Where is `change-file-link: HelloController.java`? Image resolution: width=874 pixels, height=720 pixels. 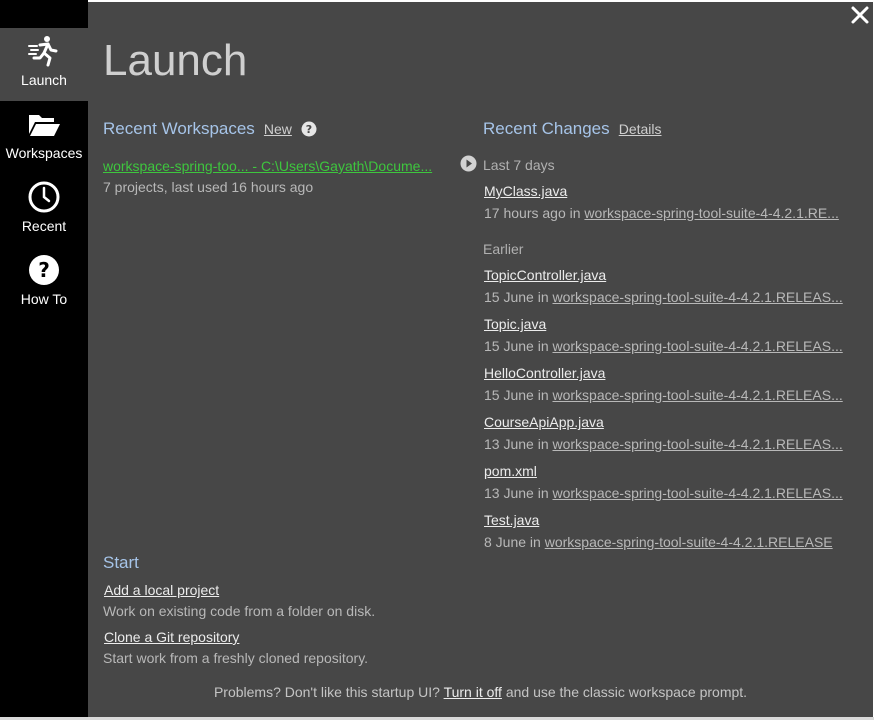 change-file-link: HelloController.java is located at coordinates (544, 373).